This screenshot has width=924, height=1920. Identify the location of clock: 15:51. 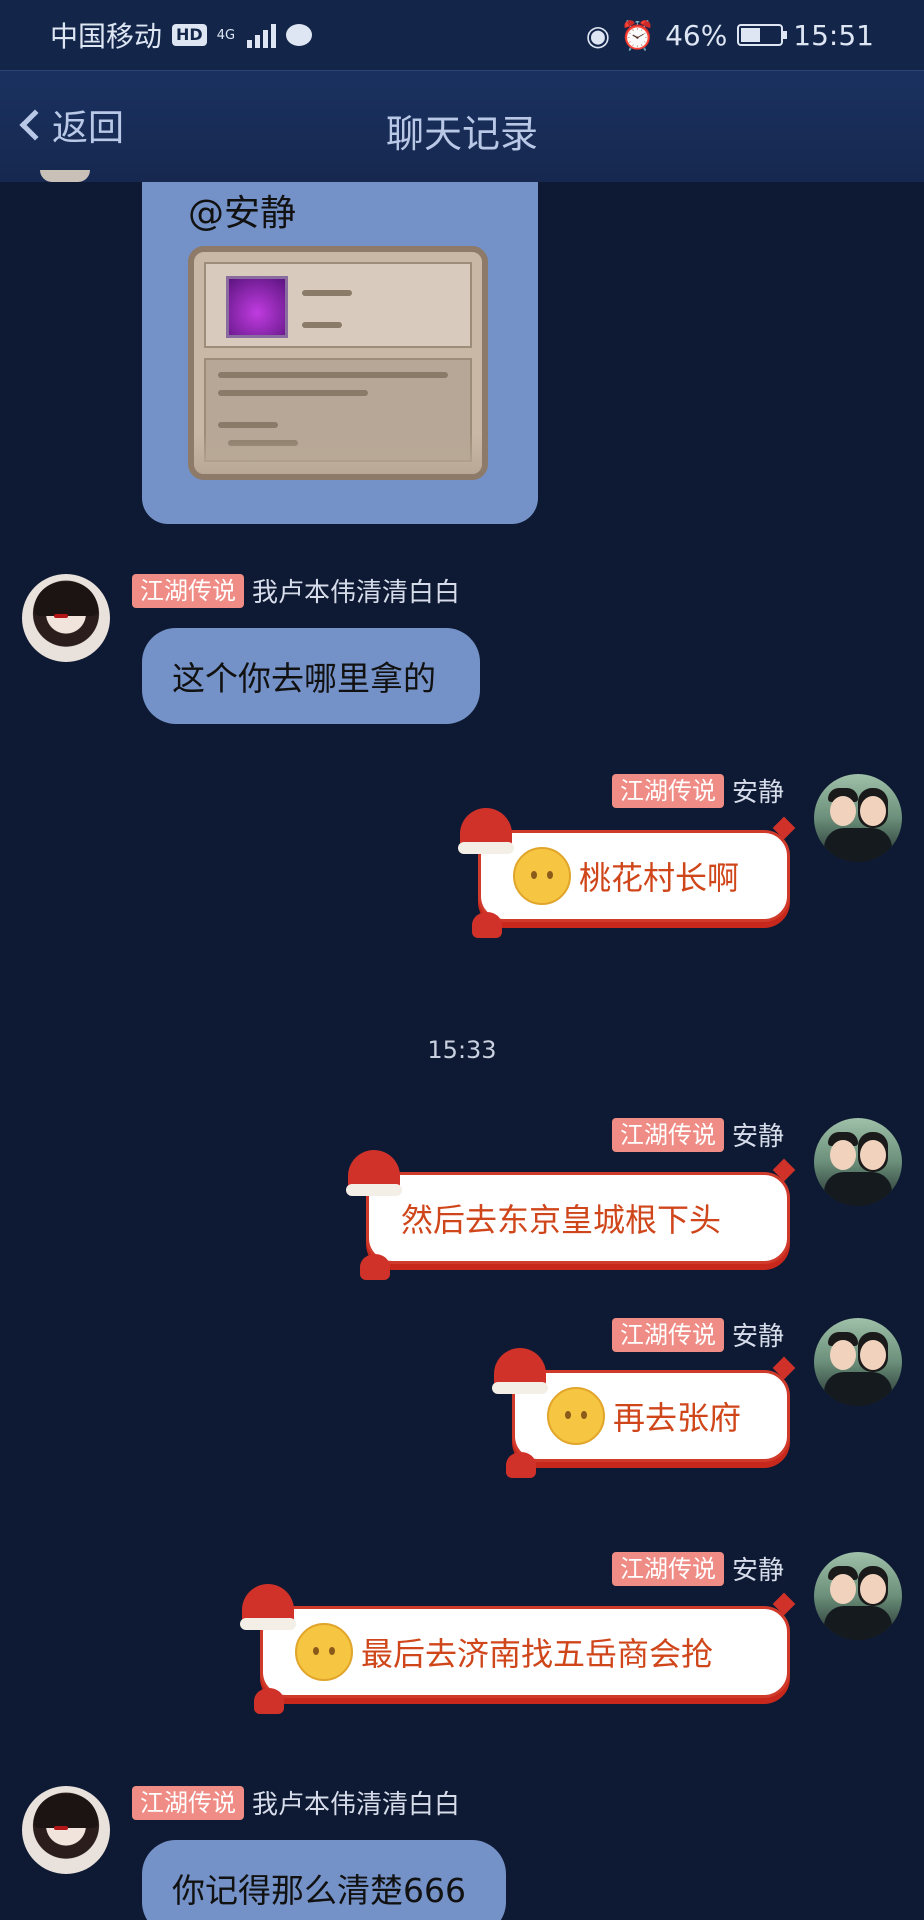
(833, 35).